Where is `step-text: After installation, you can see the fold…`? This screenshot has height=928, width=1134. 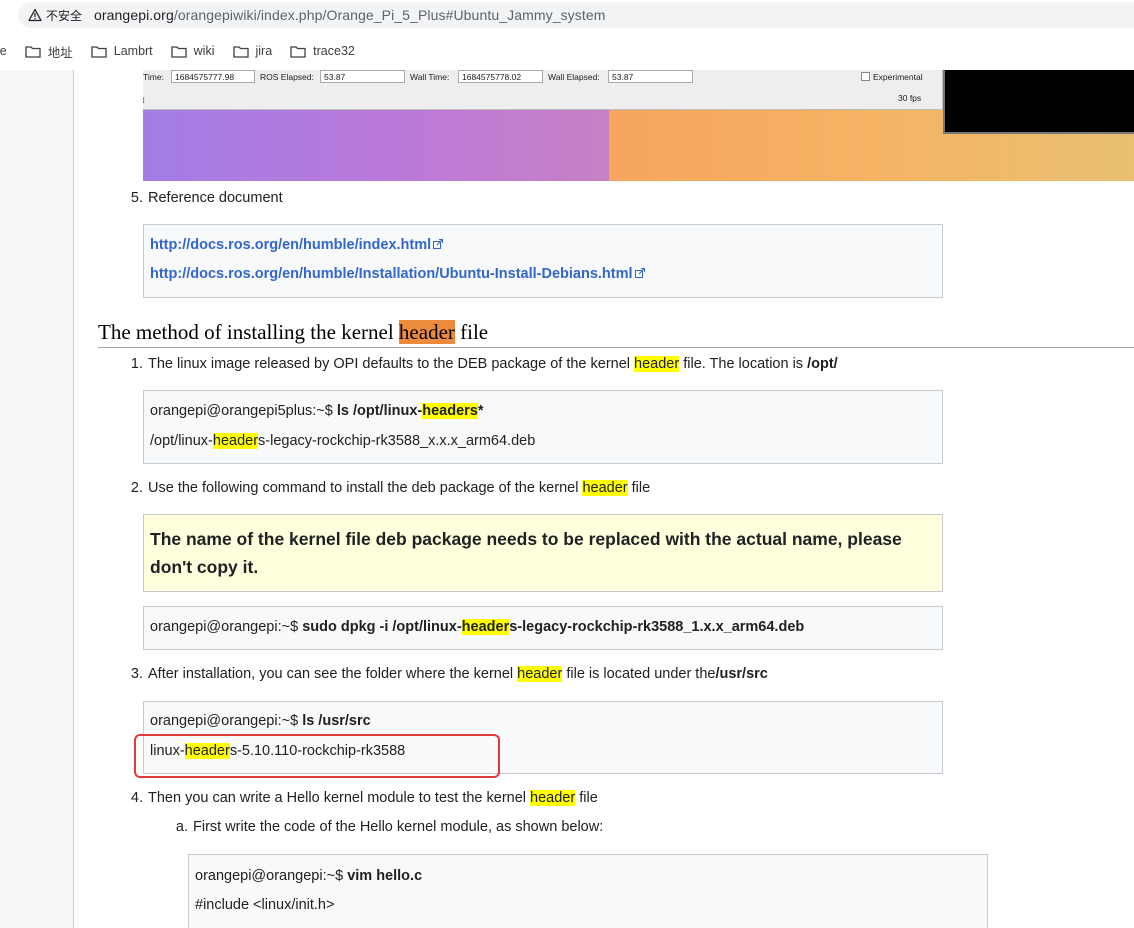 step-text: After installation, you can see the fold… is located at coordinates (333, 674).